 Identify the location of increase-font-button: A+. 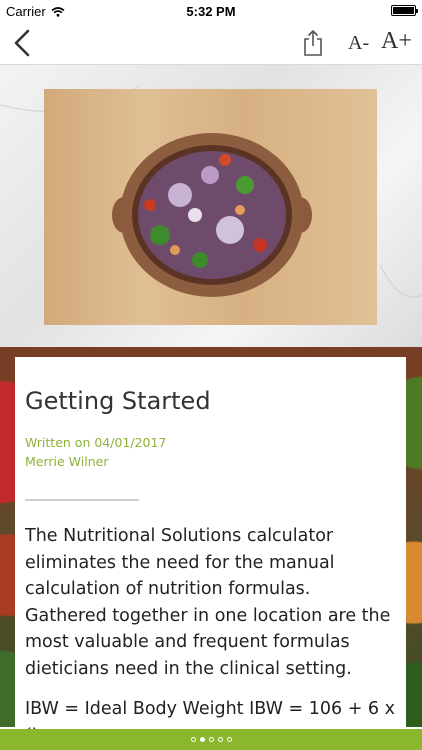
(396, 41).